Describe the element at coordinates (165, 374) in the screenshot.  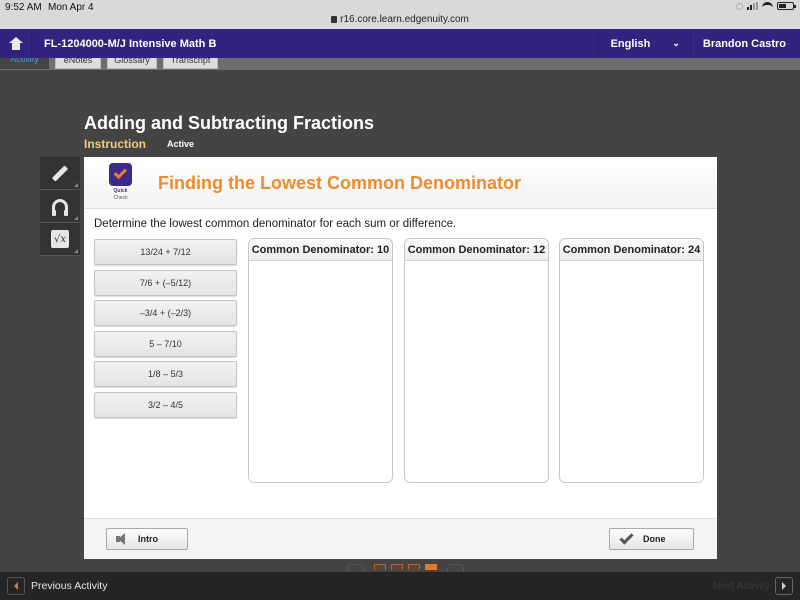
I see `drag-item: 1/8 – 5/3` at that location.